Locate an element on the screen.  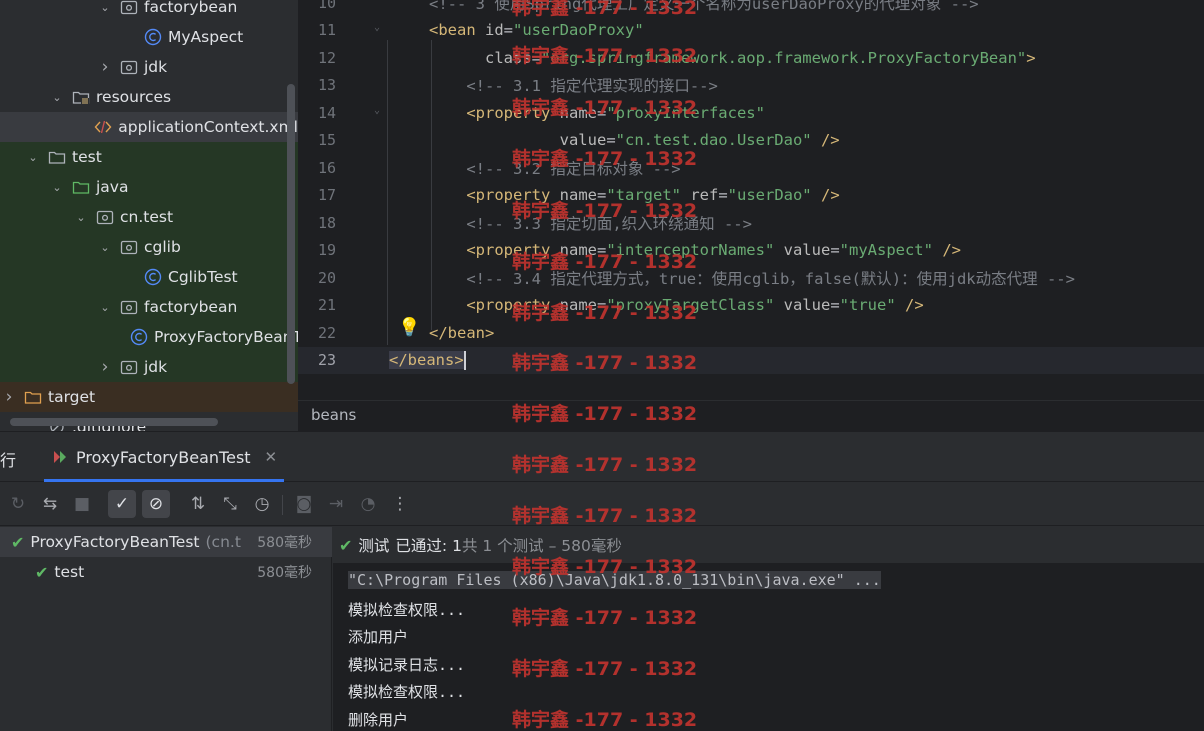
run-tab-bar: 行 ProxyFactoryBeanTest ✕ is located at coordinates (602, 457).